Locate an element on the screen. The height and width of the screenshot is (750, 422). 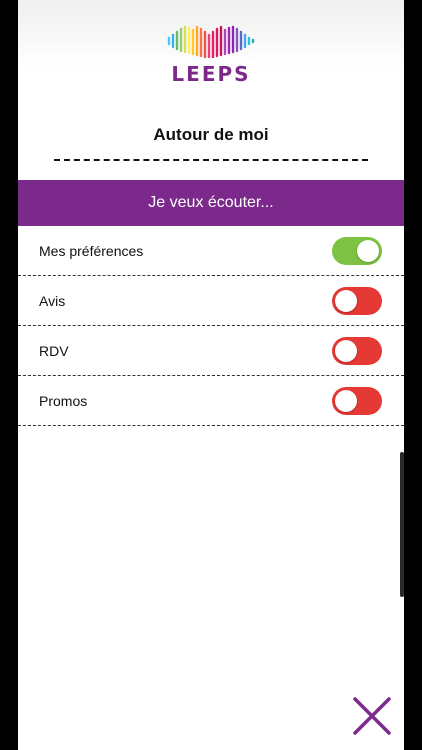
close-button is located at coordinates (372, 716).